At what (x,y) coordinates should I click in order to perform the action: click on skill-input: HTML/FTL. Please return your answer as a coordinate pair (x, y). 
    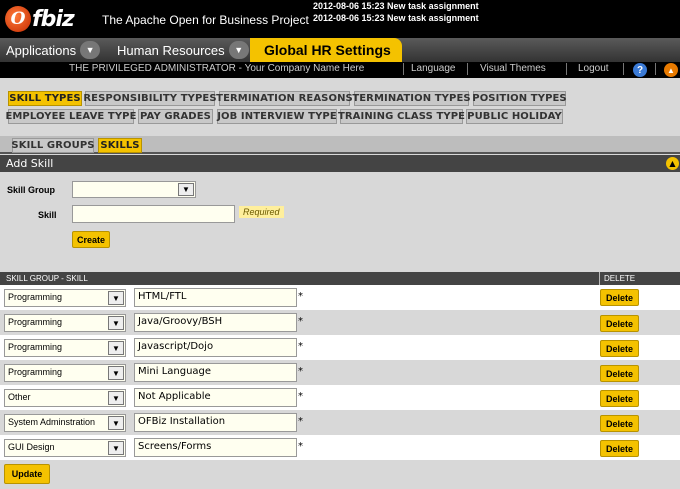
    Looking at the image, I should click on (215, 297).